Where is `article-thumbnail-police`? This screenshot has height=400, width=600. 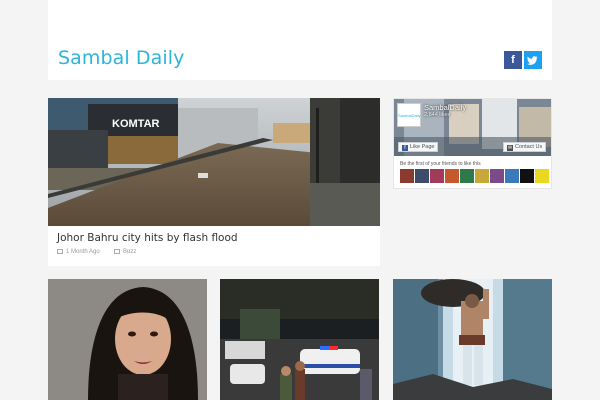
article-thumbnail-police is located at coordinates (299, 339).